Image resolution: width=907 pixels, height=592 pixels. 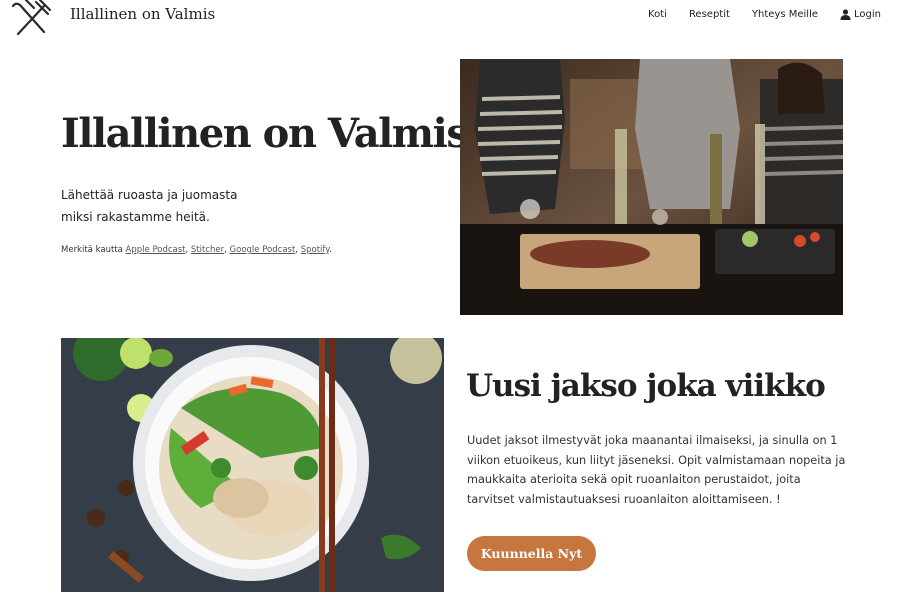 I want to click on main-nav: Koti Reseptit Yhteys Meille Login, so click(x=753, y=14).